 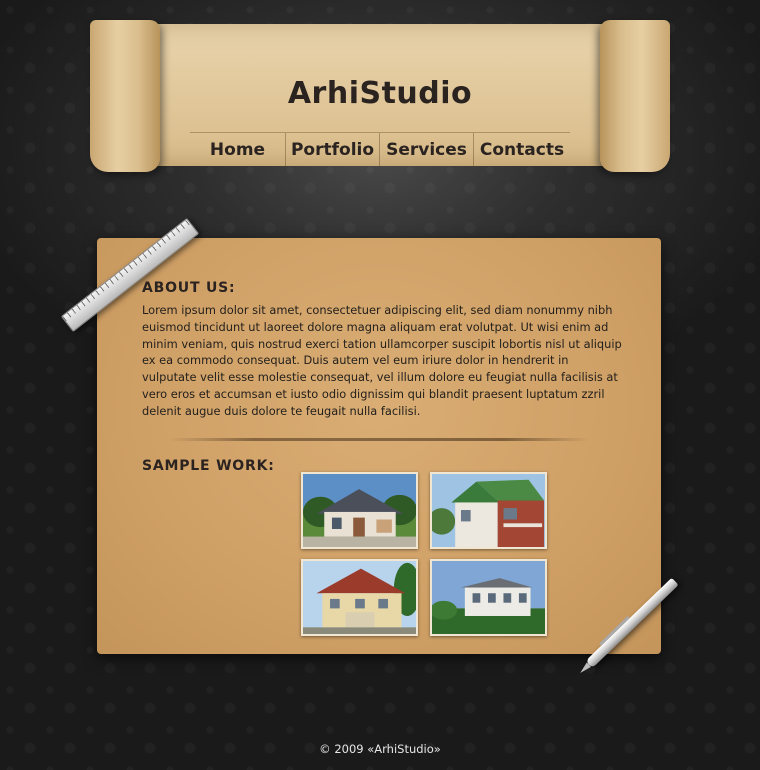 What do you see at coordinates (380, 749) in the screenshot?
I see `footer-copyright: © 2009 «ArhiStudio»` at bounding box center [380, 749].